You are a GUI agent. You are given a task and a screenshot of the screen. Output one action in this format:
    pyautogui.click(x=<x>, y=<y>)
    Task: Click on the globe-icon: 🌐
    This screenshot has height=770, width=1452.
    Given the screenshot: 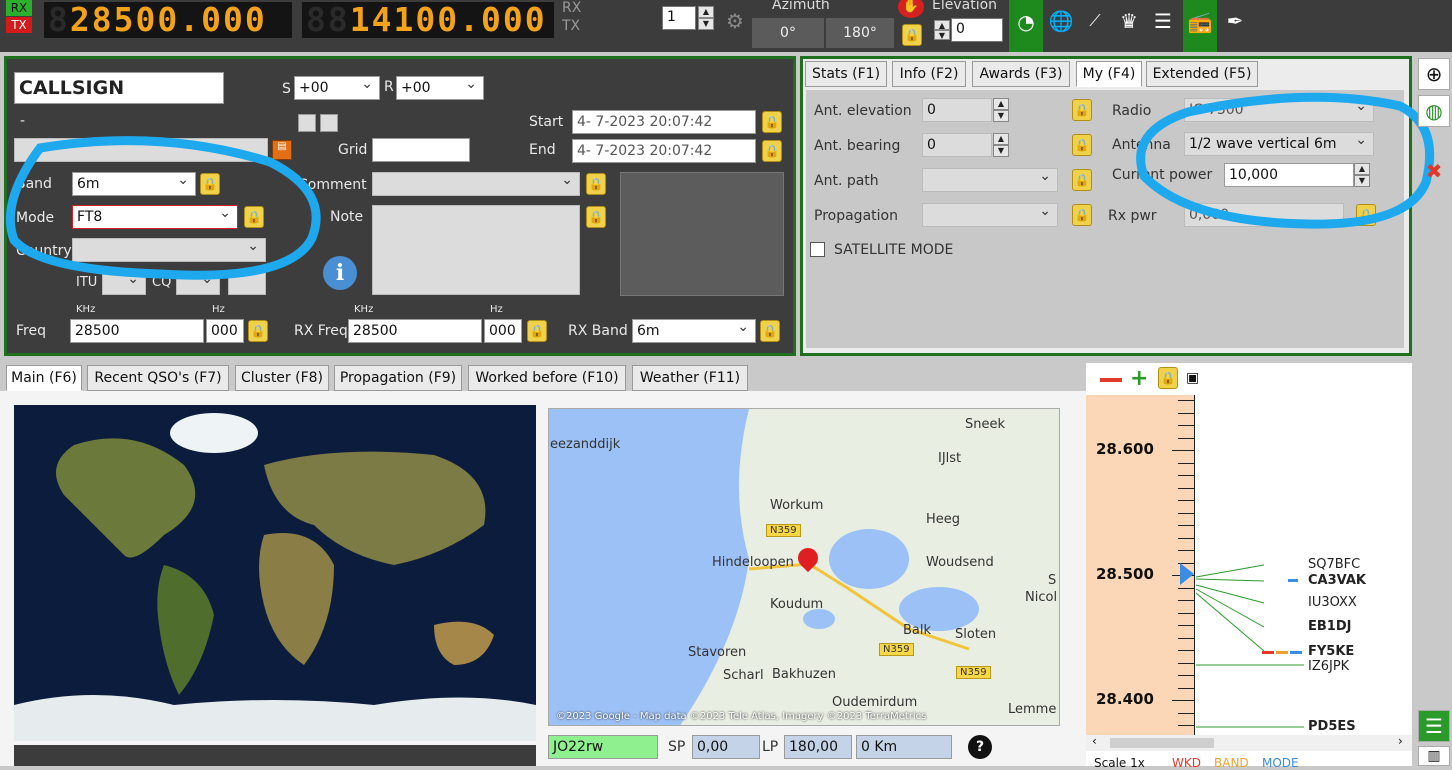 What is the action you would take?
    pyautogui.click(x=1061, y=21)
    